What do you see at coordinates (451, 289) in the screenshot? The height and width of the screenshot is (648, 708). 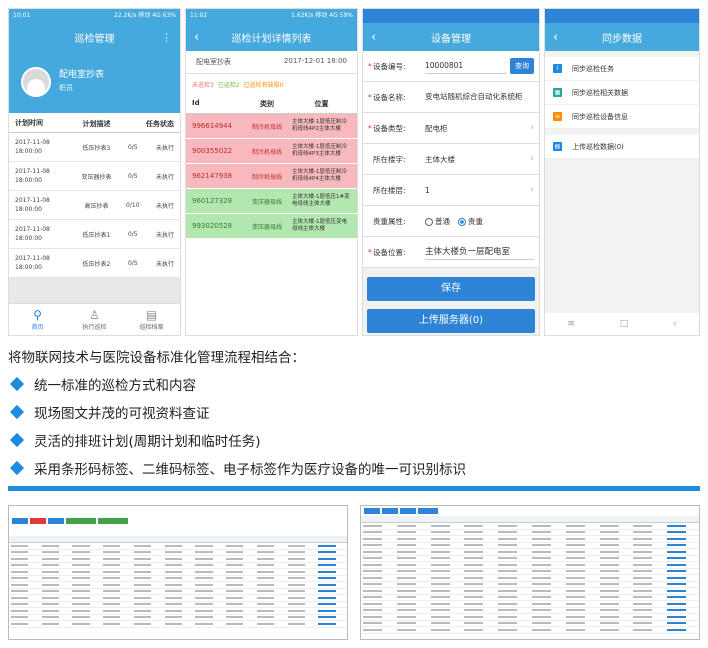 I see `save-button: 保存` at bounding box center [451, 289].